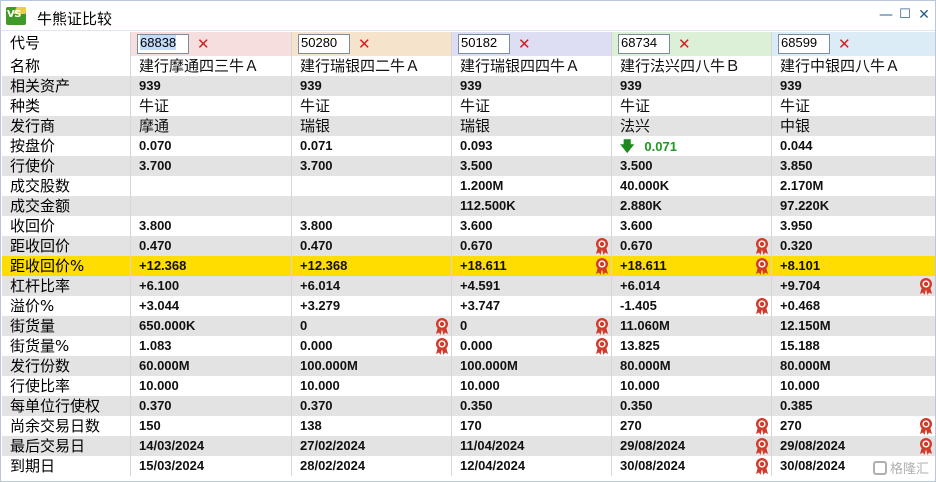 The width and height of the screenshot is (936, 482). I want to click on product-code-input: 50280, so click(324, 44).